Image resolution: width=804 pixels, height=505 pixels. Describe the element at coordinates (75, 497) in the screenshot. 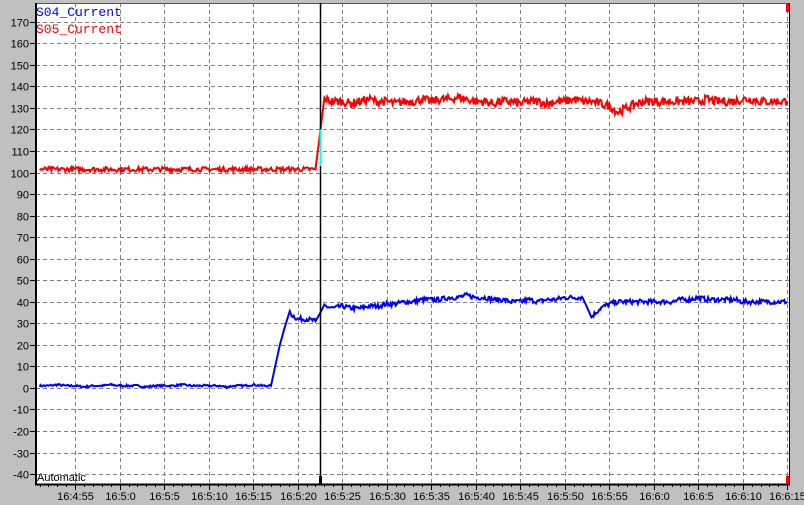

I see `x-tick-label: 16:4:55` at that location.